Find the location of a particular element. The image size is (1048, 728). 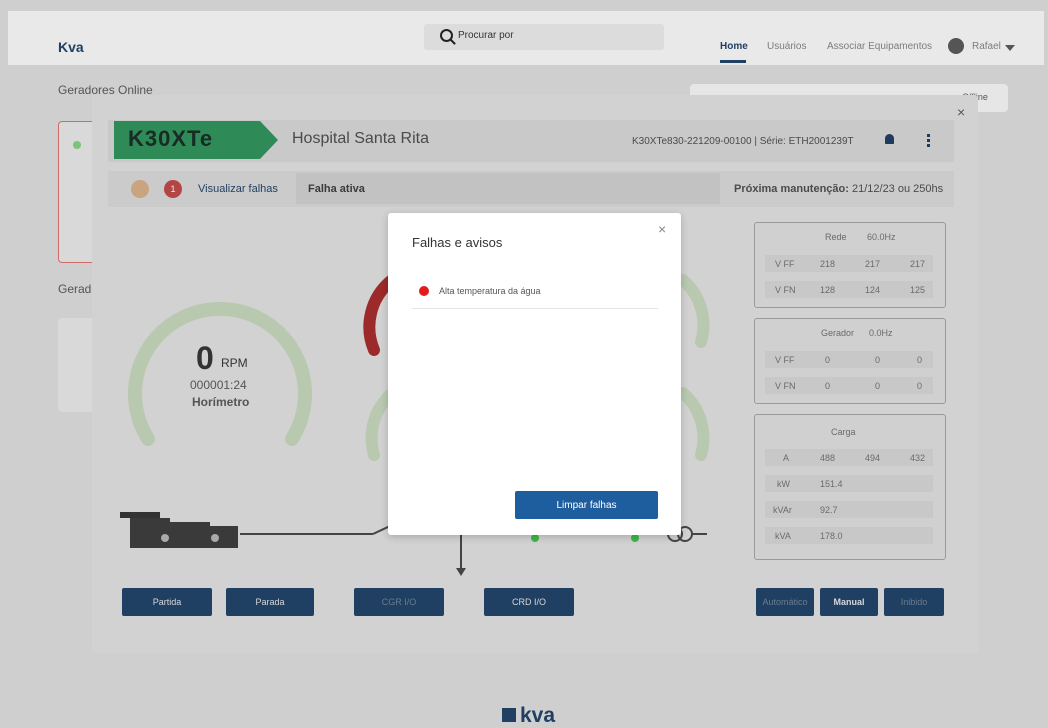

row-label: kVA is located at coordinates (783, 536).